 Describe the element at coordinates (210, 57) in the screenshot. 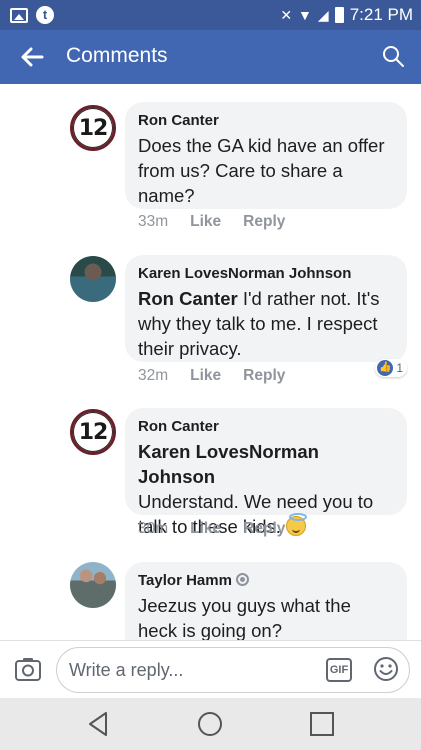

I see `app-bar: Comments` at that location.